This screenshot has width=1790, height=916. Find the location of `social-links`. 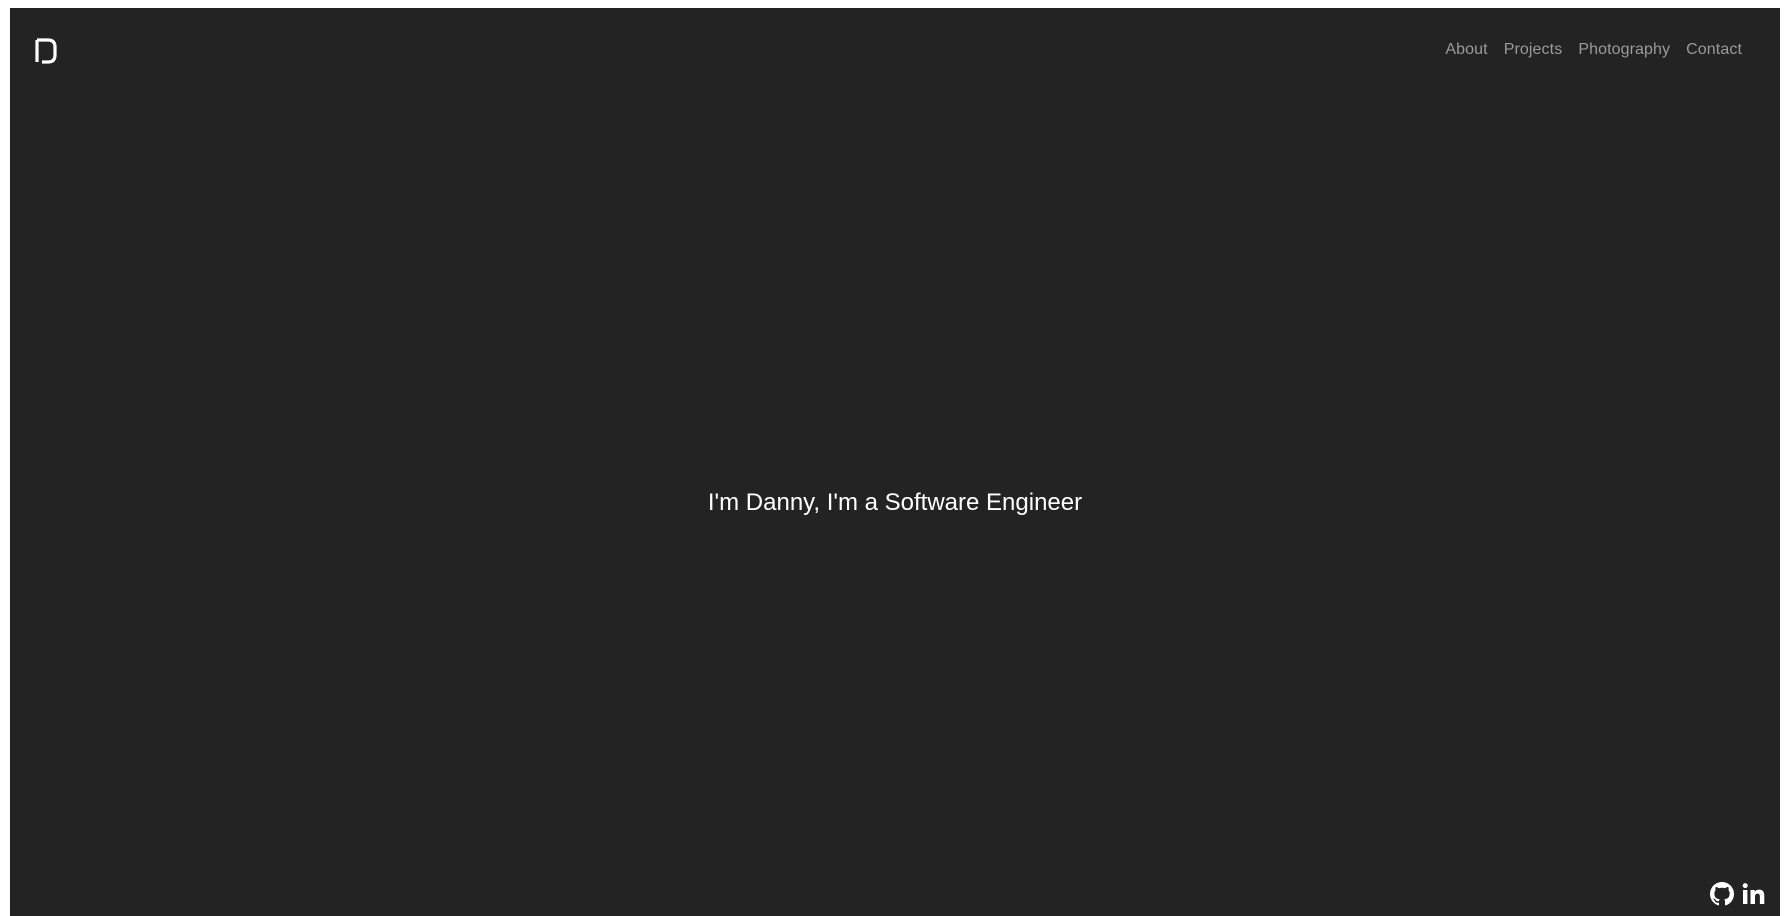

social-links is located at coordinates (1738, 894).